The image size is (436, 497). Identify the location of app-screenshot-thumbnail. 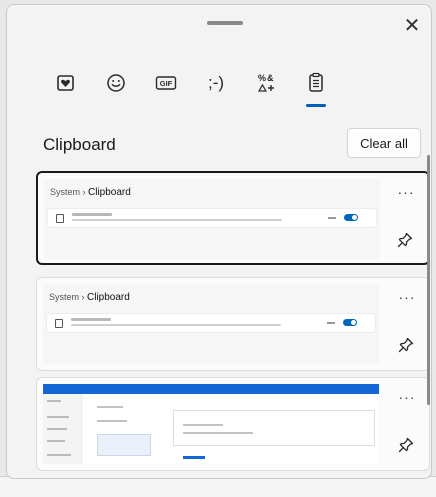
(211, 424).